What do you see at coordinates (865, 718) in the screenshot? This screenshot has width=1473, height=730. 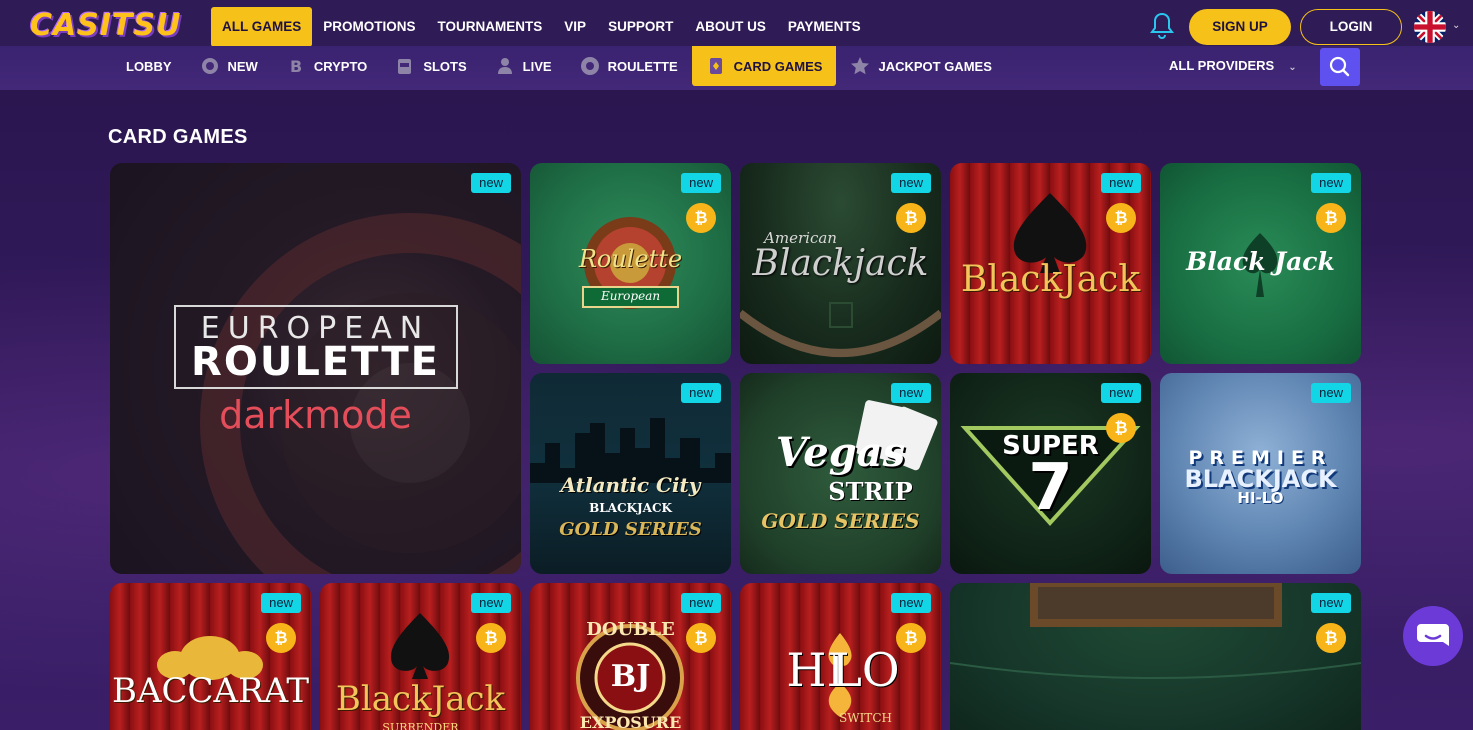 I see `game-subtitle: SWITCH` at bounding box center [865, 718].